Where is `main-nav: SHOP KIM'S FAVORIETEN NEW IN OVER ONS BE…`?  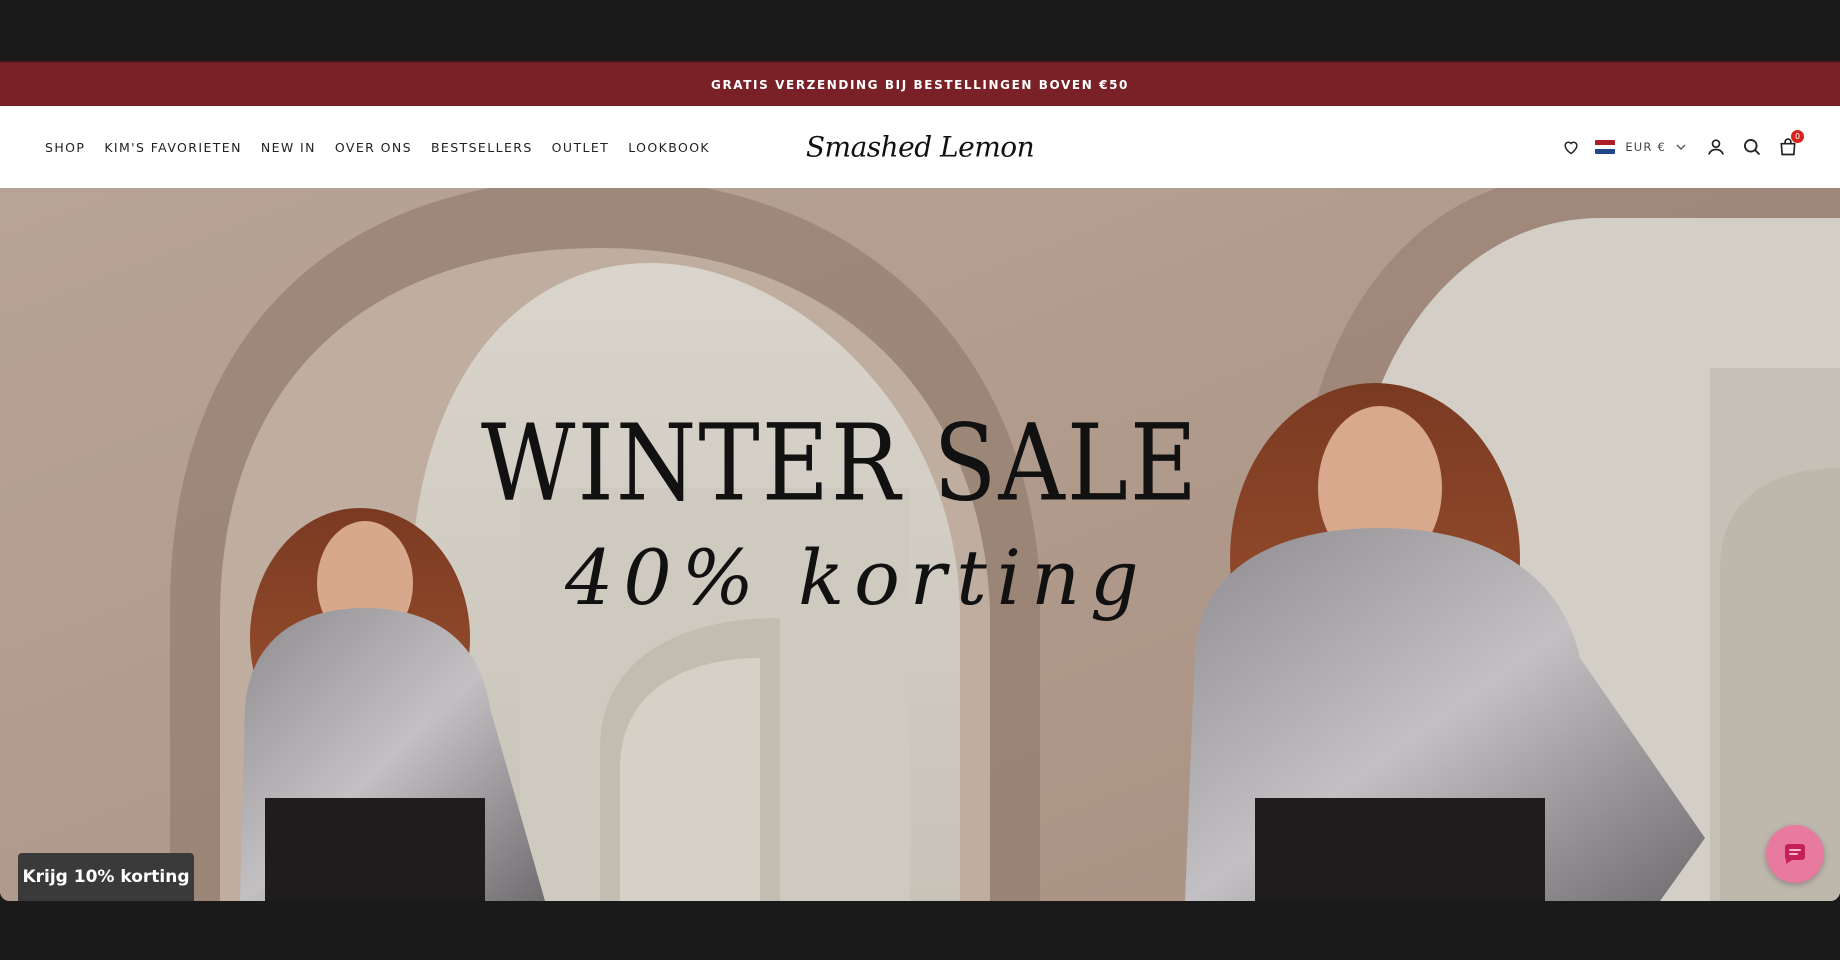 main-nav: SHOP KIM'S FAVORIETEN NEW IN OVER ONS BE… is located at coordinates (387, 147).